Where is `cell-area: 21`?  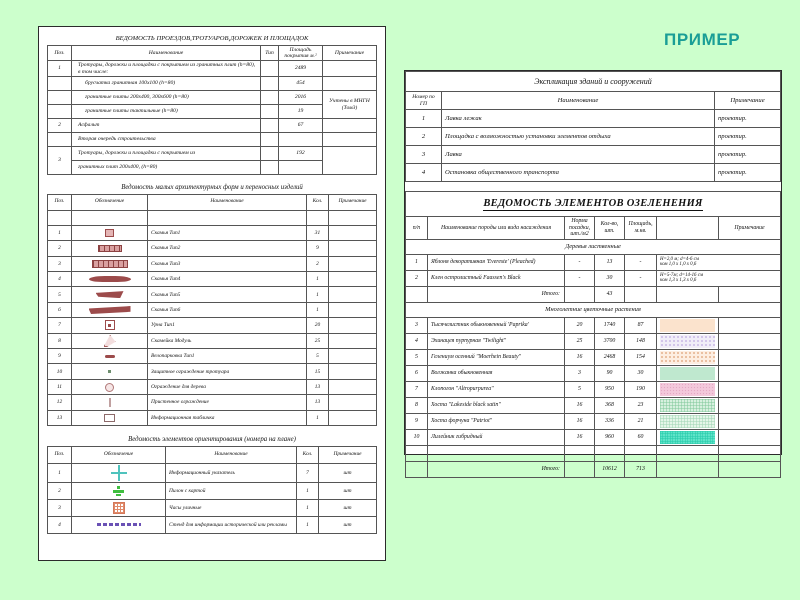 cell-area: 21 is located at coordinates (640, 421).